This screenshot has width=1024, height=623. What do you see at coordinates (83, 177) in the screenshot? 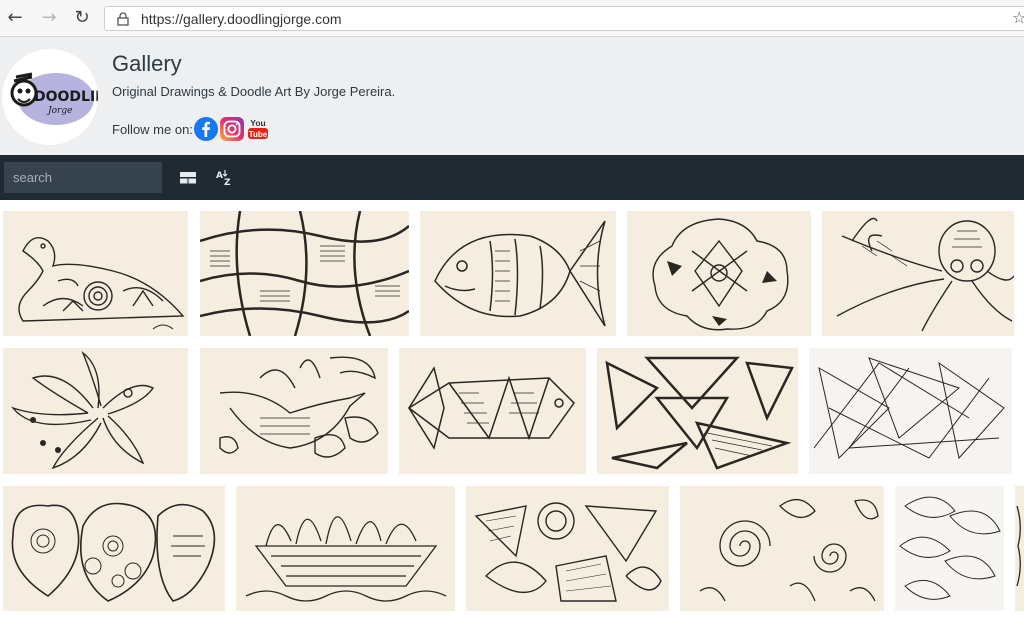
I see `search-input` at bounding box center [83, 177].